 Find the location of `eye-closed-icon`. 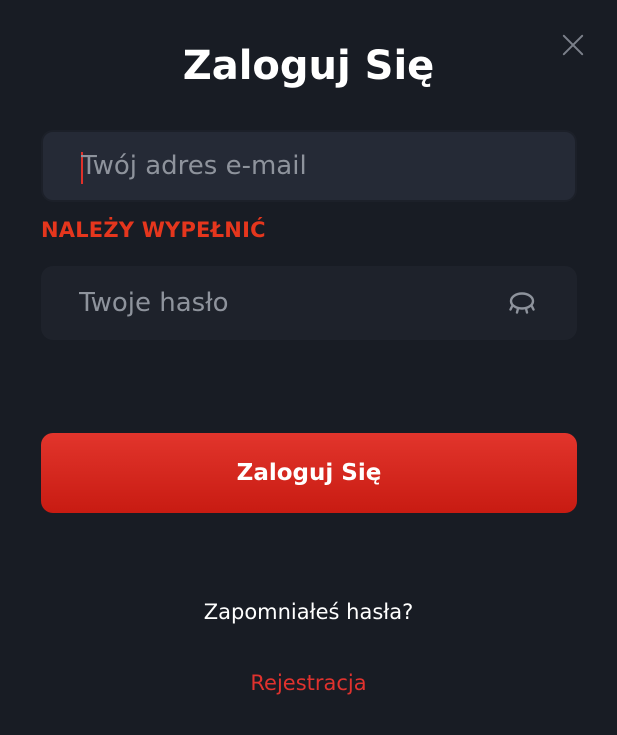

eye-closed-icon is located at coordinates (522, 304).